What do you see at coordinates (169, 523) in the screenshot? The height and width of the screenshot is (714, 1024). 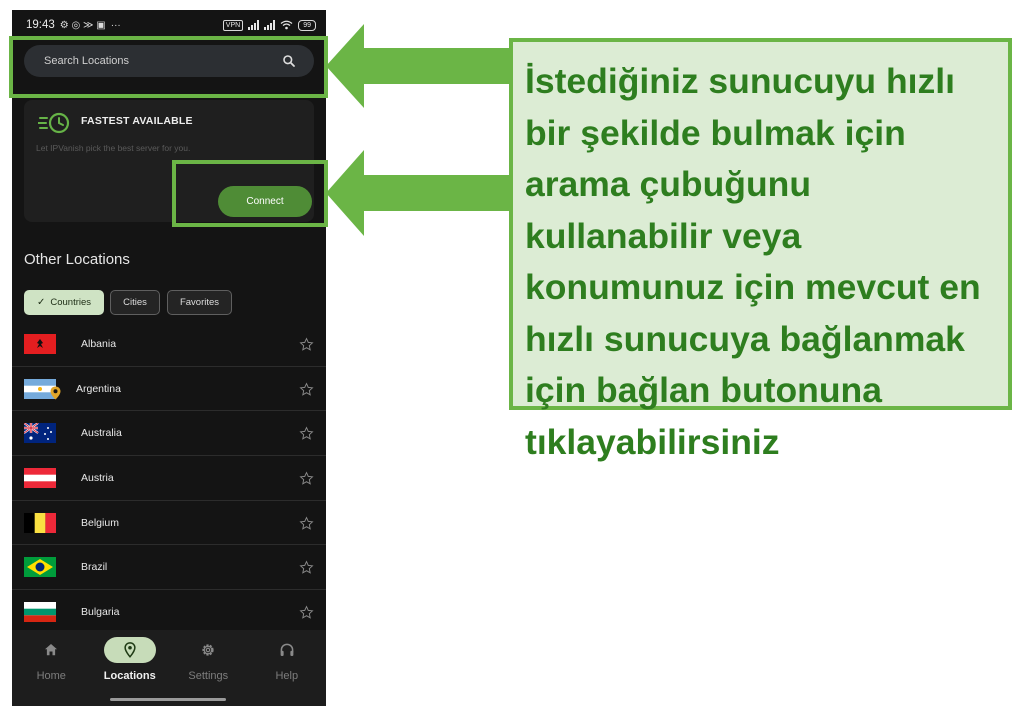 I see `country-row-belgium: Belgium` at bounding box center [169, 523].